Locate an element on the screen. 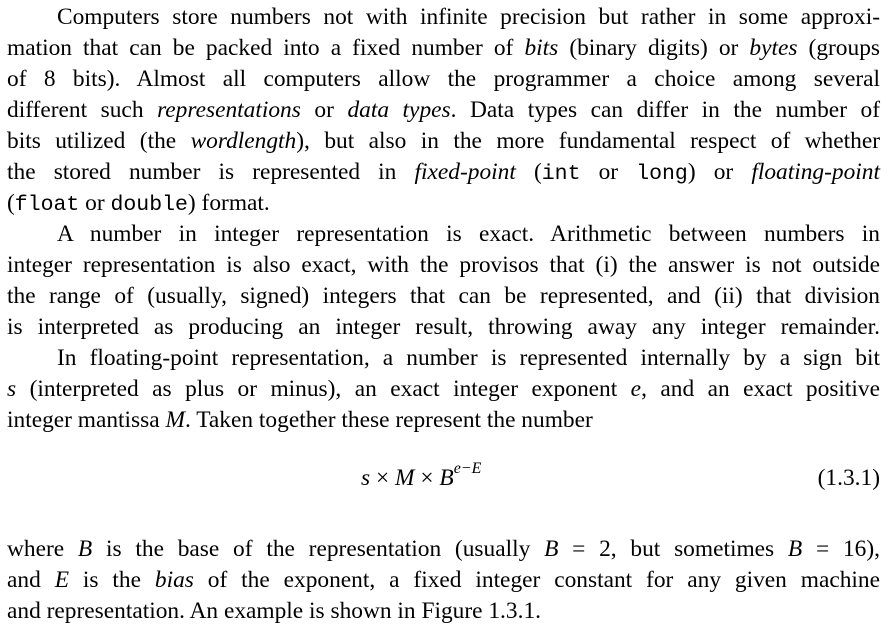 This screenshot has height=628, width=887. term-wordlength: wordlength is located at coordinates (243, 141).